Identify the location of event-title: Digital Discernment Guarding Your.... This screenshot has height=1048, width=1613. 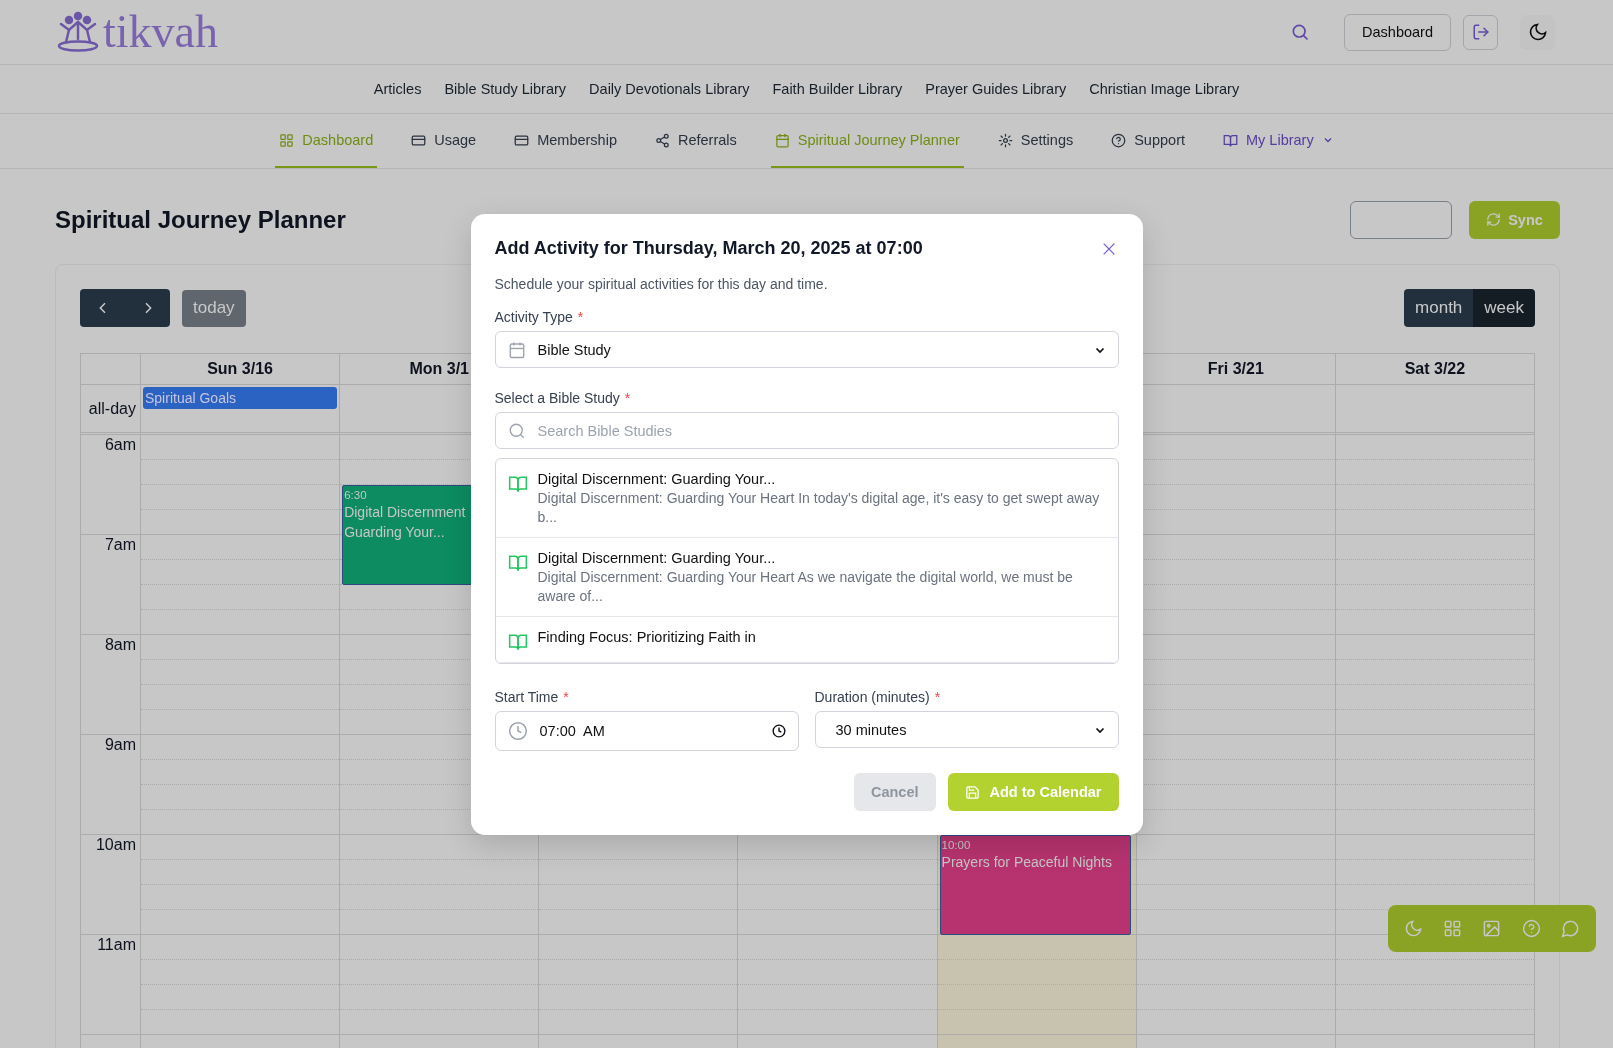
(405, 522).